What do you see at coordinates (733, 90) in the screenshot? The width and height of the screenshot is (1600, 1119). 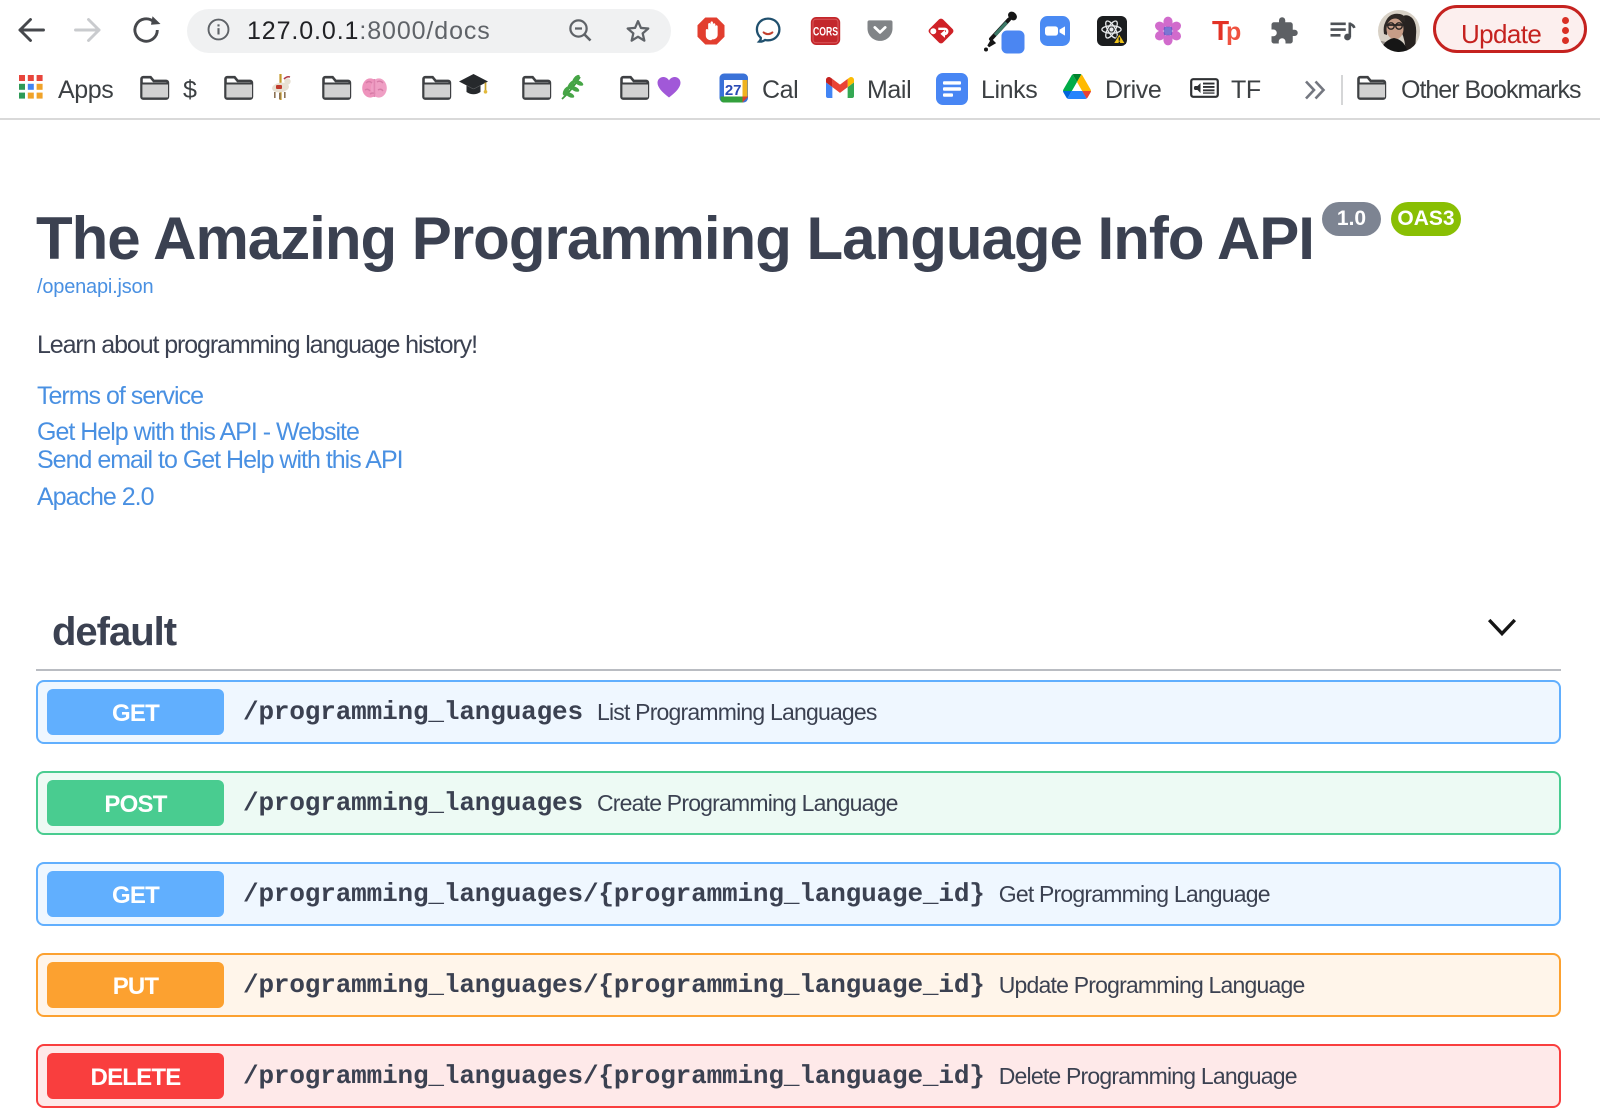 I see `svg-text: 27` at bounding box center [733, 90].